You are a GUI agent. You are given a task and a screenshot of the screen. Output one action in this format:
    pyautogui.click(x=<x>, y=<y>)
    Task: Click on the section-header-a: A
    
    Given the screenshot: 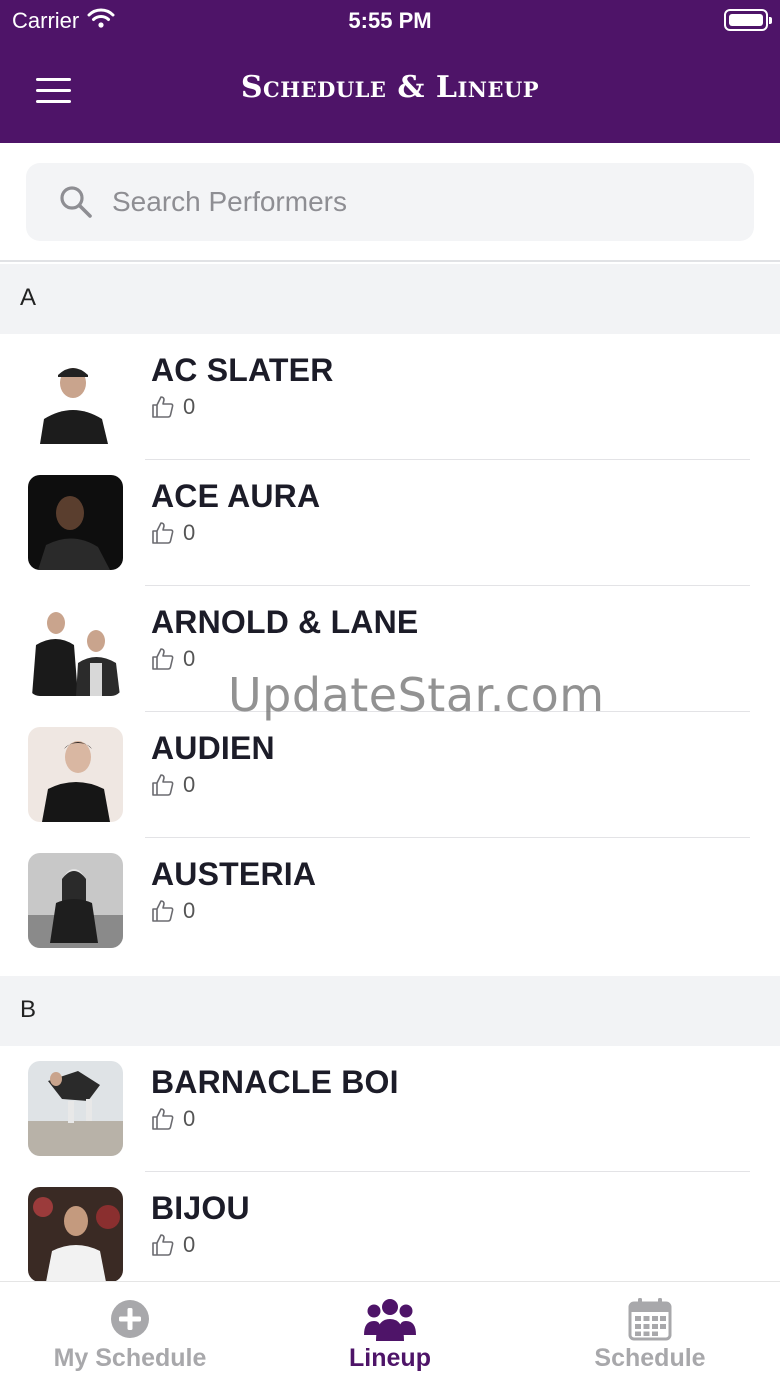 What is the action you would take?
    pyautogui.click(x=390, y=299)
    